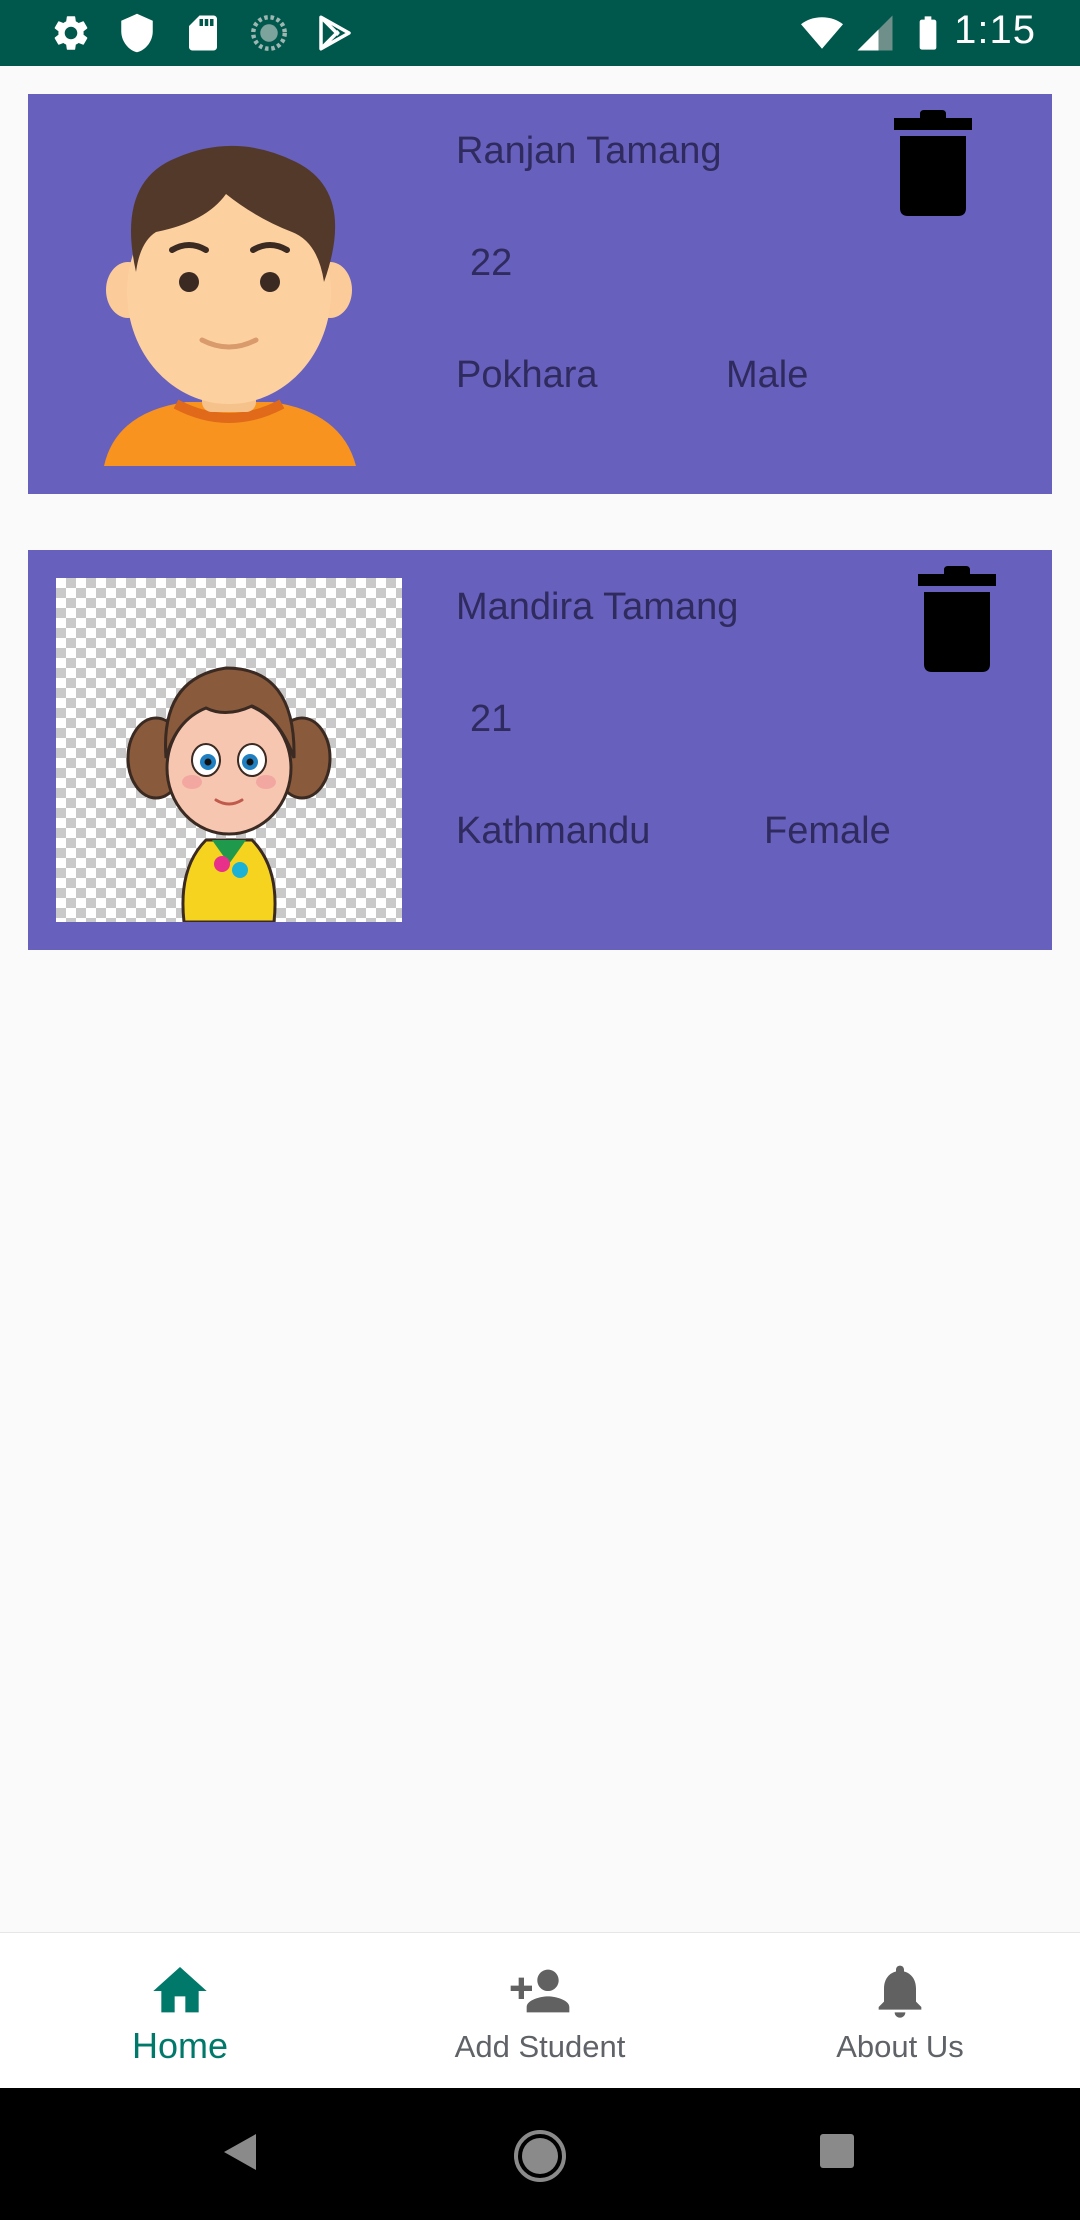 Image resolution: width=1080 pixels, height=2220 pixels. What do you see at coordinates (137, 33) in the screenshot?
I see `shield-icon` at bounding box center [137, 33].